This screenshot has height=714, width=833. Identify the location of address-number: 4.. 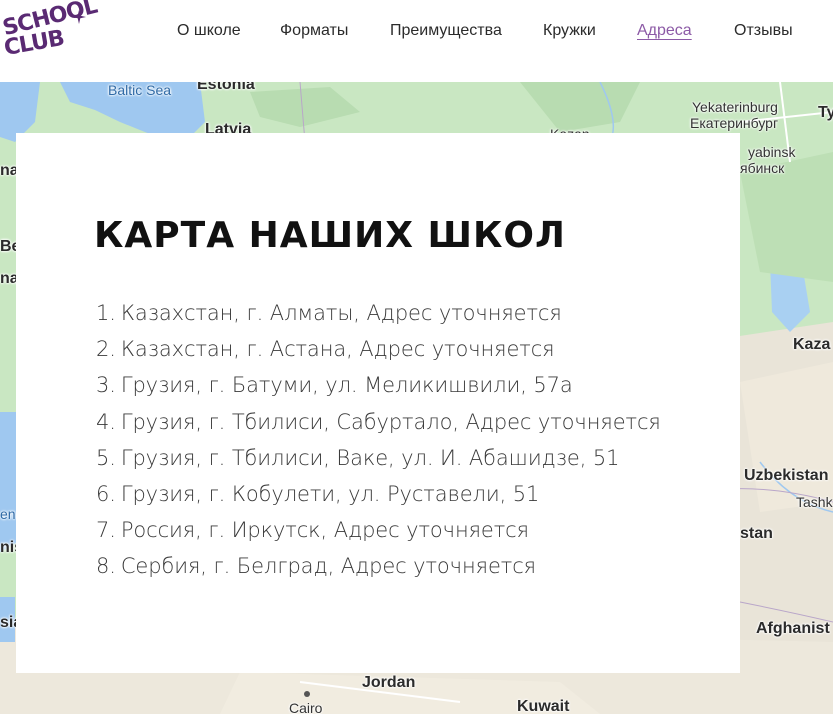
(106, 421).